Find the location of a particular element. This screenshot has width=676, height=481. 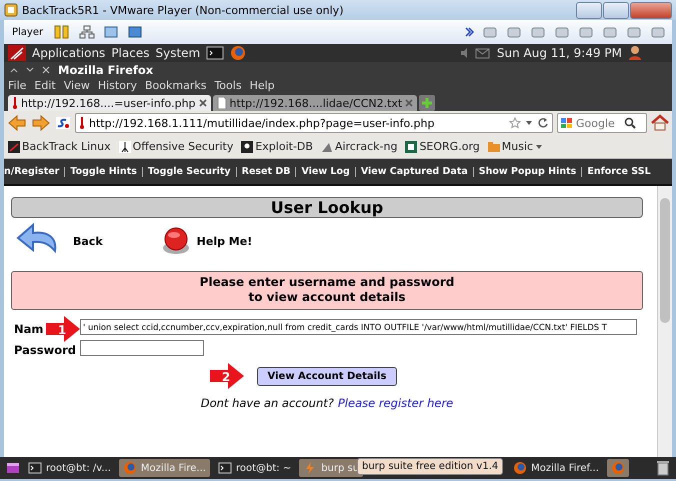

browser-tab: http://192.168....=user-info.php is located at coordinates (109, 103).